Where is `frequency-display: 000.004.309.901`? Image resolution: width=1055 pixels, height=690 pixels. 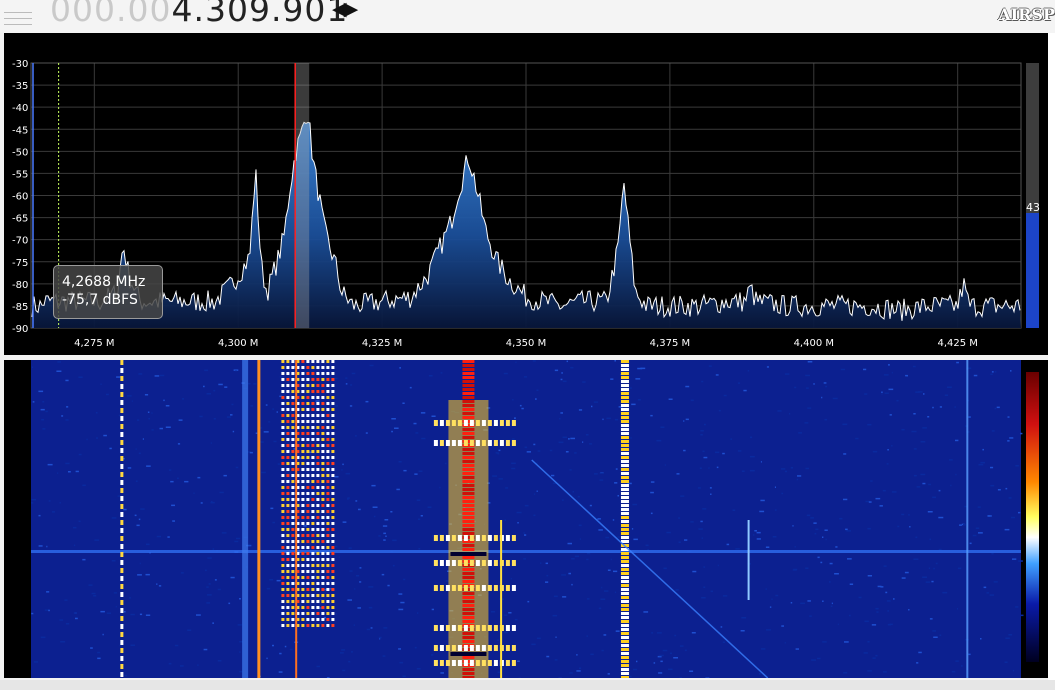
frequency-display: 000.004.309.901 is located at coordinates (199, 14).